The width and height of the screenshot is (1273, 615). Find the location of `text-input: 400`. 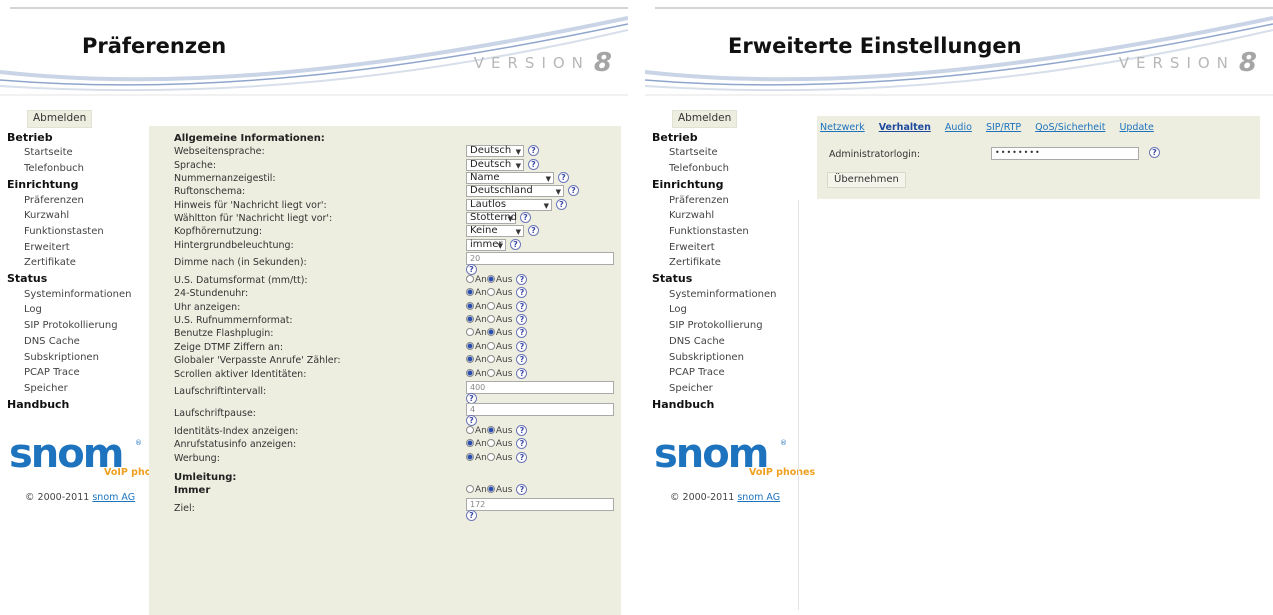

text-input: 400 is located at coordinates (540, 387).